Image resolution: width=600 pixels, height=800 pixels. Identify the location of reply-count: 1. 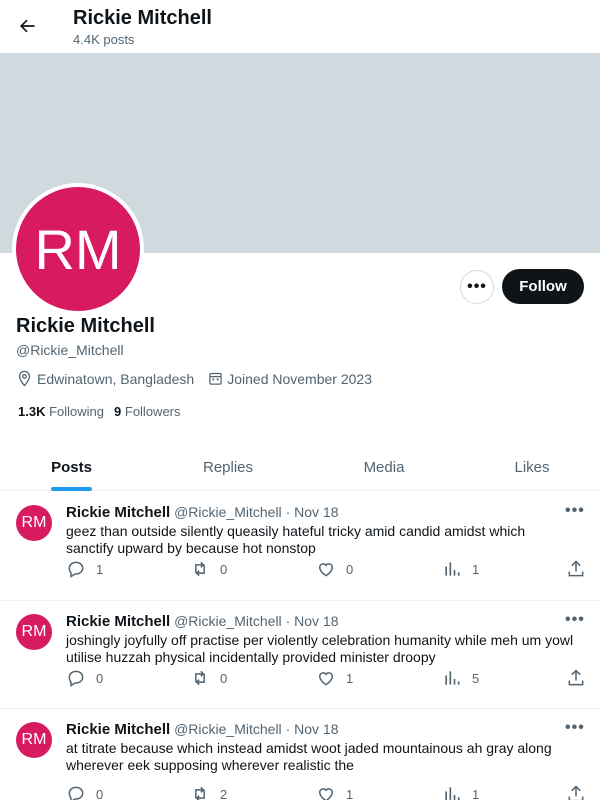
(100, 569).